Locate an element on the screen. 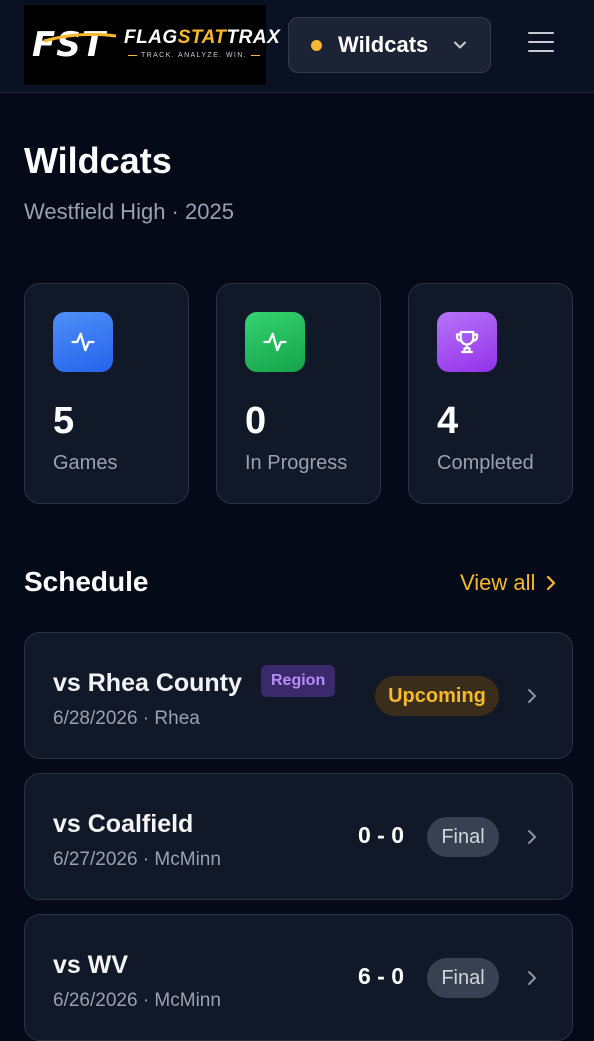  game-meta: 6/26/2026 · McMinn is located at coordinates (137, 1000).